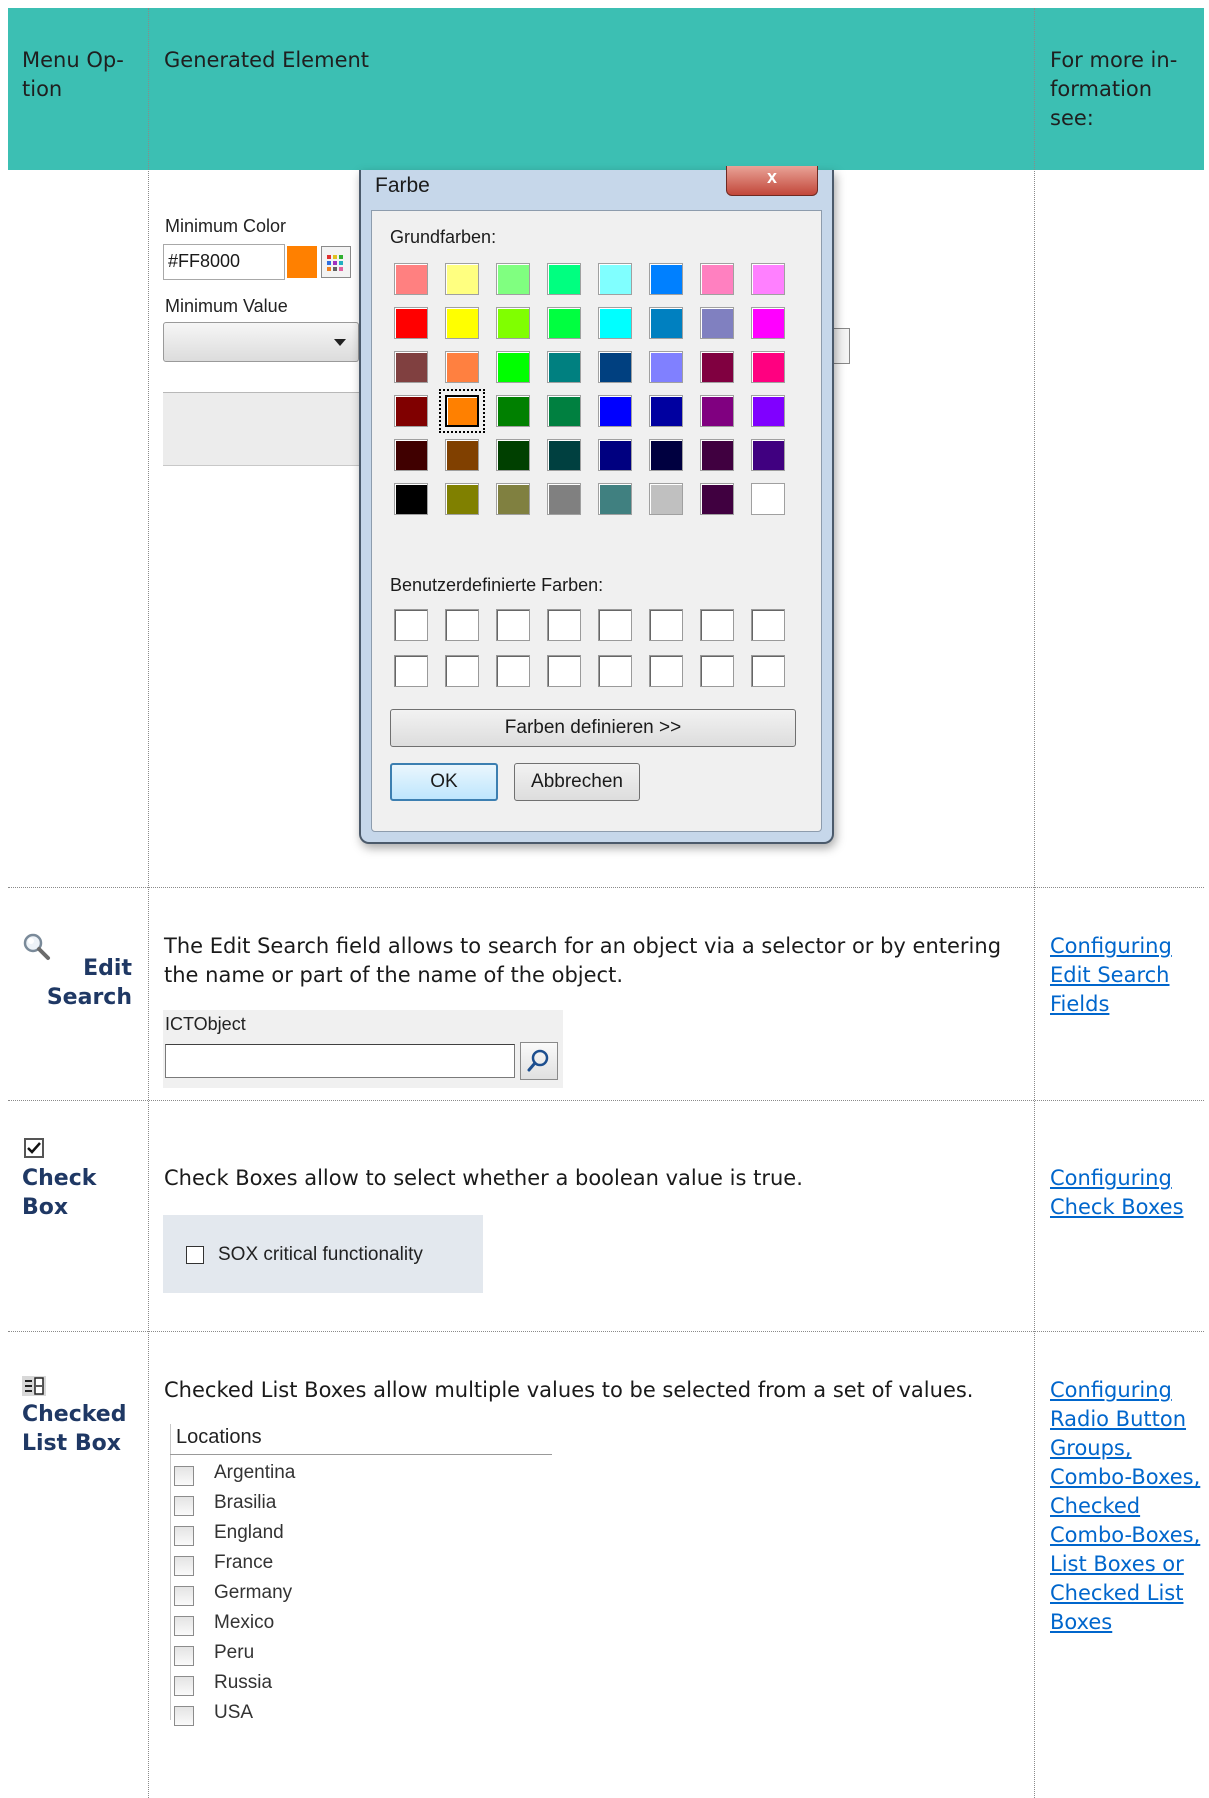 This screenshot has height=1798, width=1209. What do you see at coordinates (444, 782) in the screenshot?
I see `ok-button: OK` at bounding box center [444, 782].